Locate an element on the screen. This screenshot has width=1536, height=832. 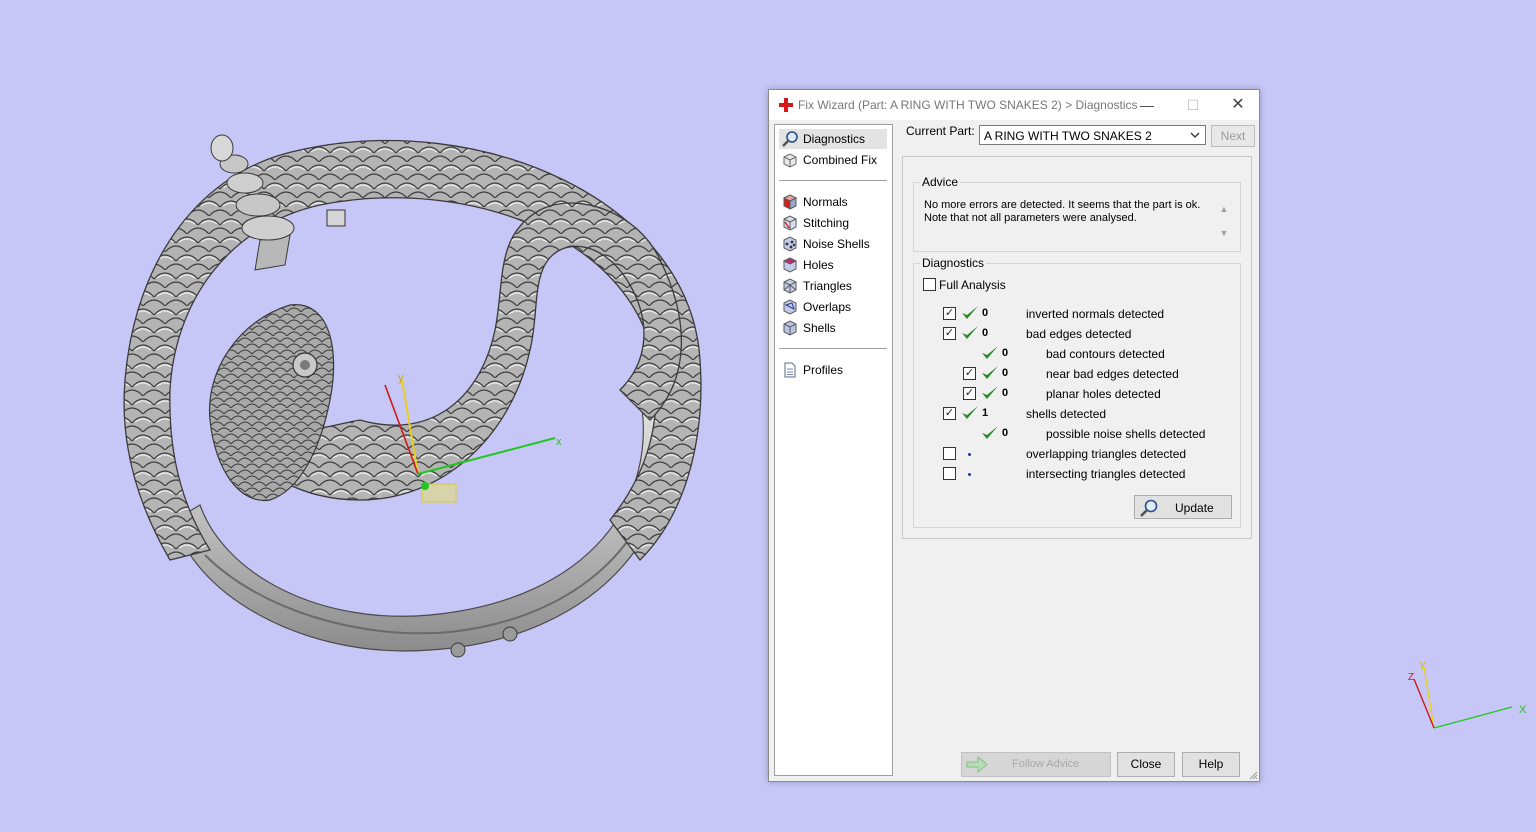
diagnostic-row: ✓ 0 near bad edges detected is located at coordinates (1077, 374).